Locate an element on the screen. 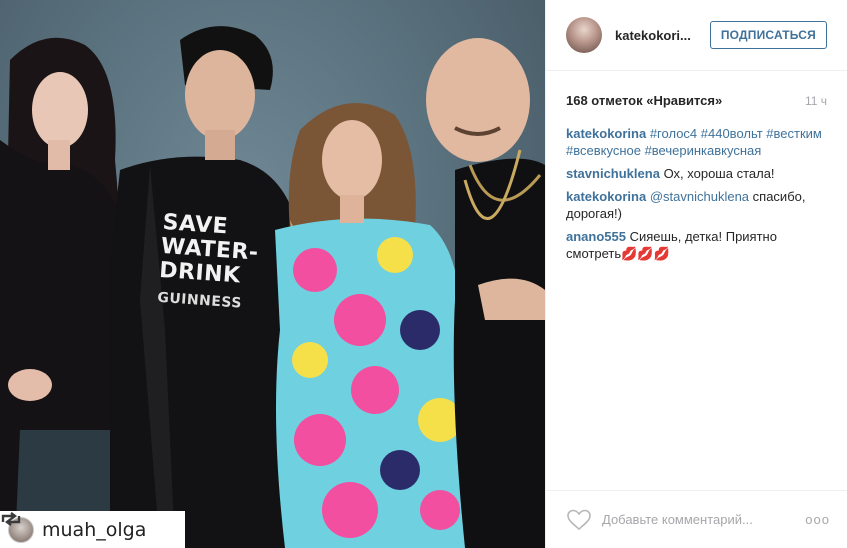 The height and width of the screenshot is (548, 847). post-stats: 168 отметок «Нравится» 11 ч is located at coordinates (696, 91).